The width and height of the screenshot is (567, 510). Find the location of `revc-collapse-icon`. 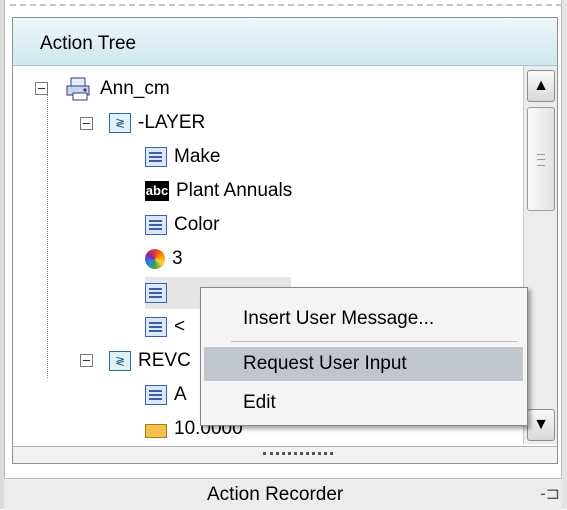

revc-collapse-icon is located at coordinates (86, 360).